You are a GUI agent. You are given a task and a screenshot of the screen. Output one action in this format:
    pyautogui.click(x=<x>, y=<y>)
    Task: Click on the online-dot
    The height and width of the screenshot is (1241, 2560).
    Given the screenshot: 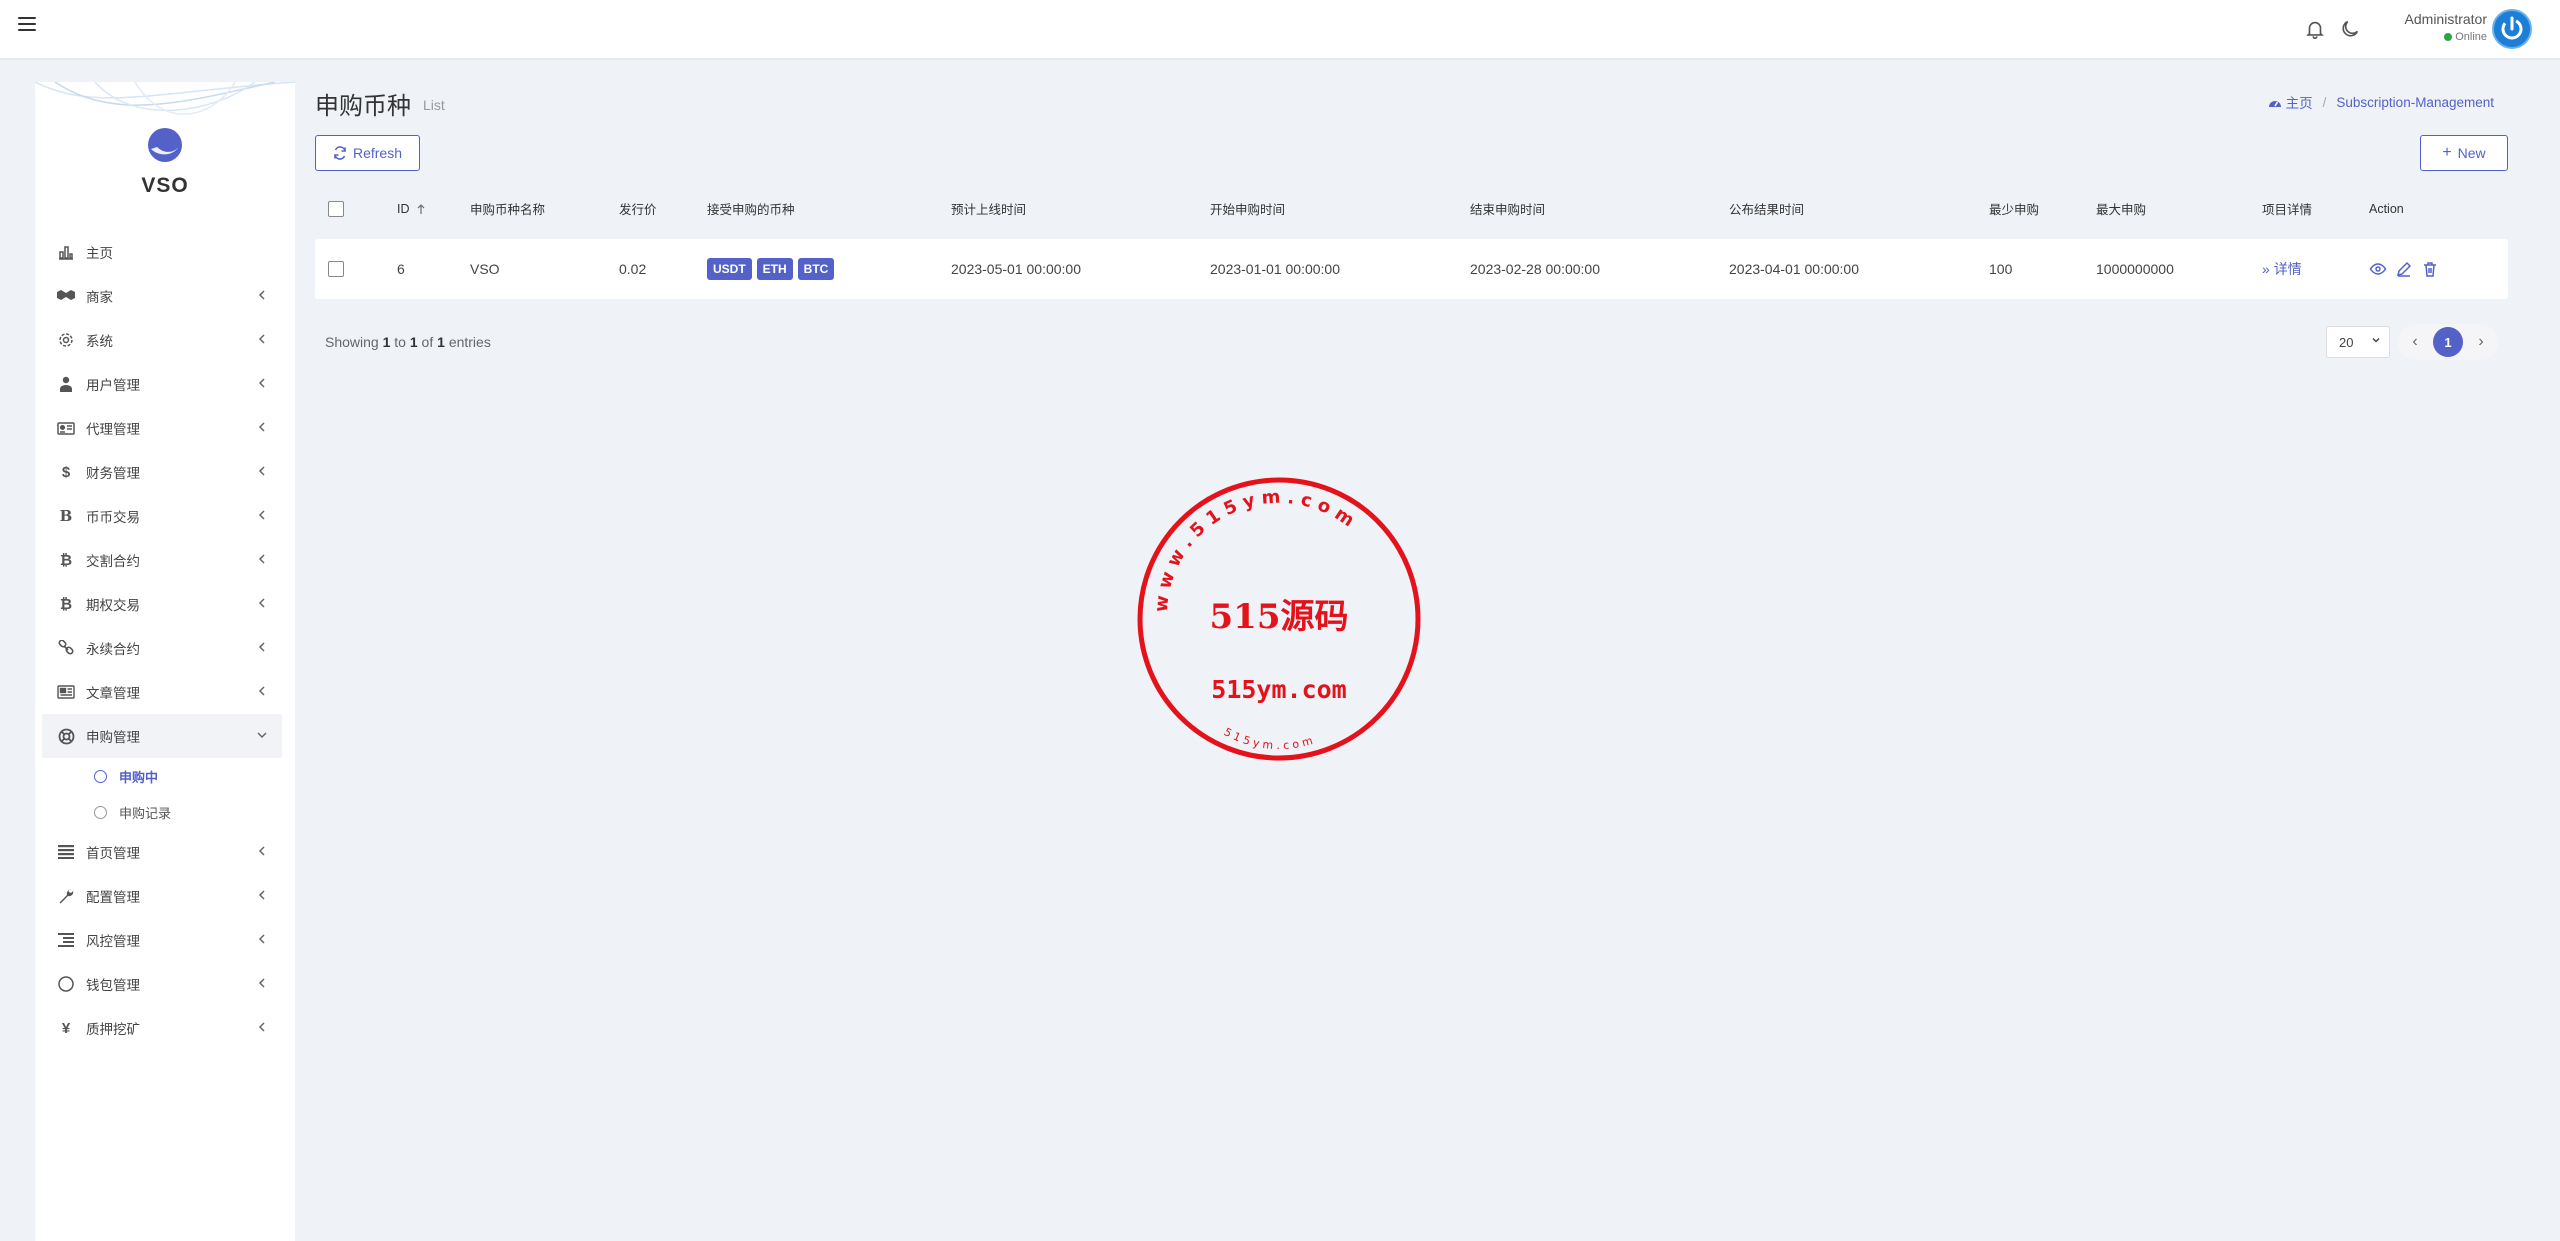 What is the action you would take?
    pyautogui.click(x=2448, y=37)
    